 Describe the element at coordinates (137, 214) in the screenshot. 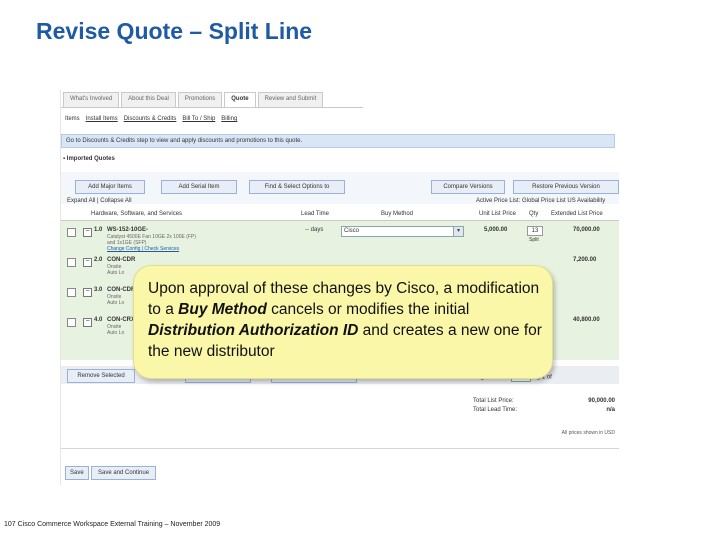

I see `header-products: Hardware, Software, and Services` at that location.